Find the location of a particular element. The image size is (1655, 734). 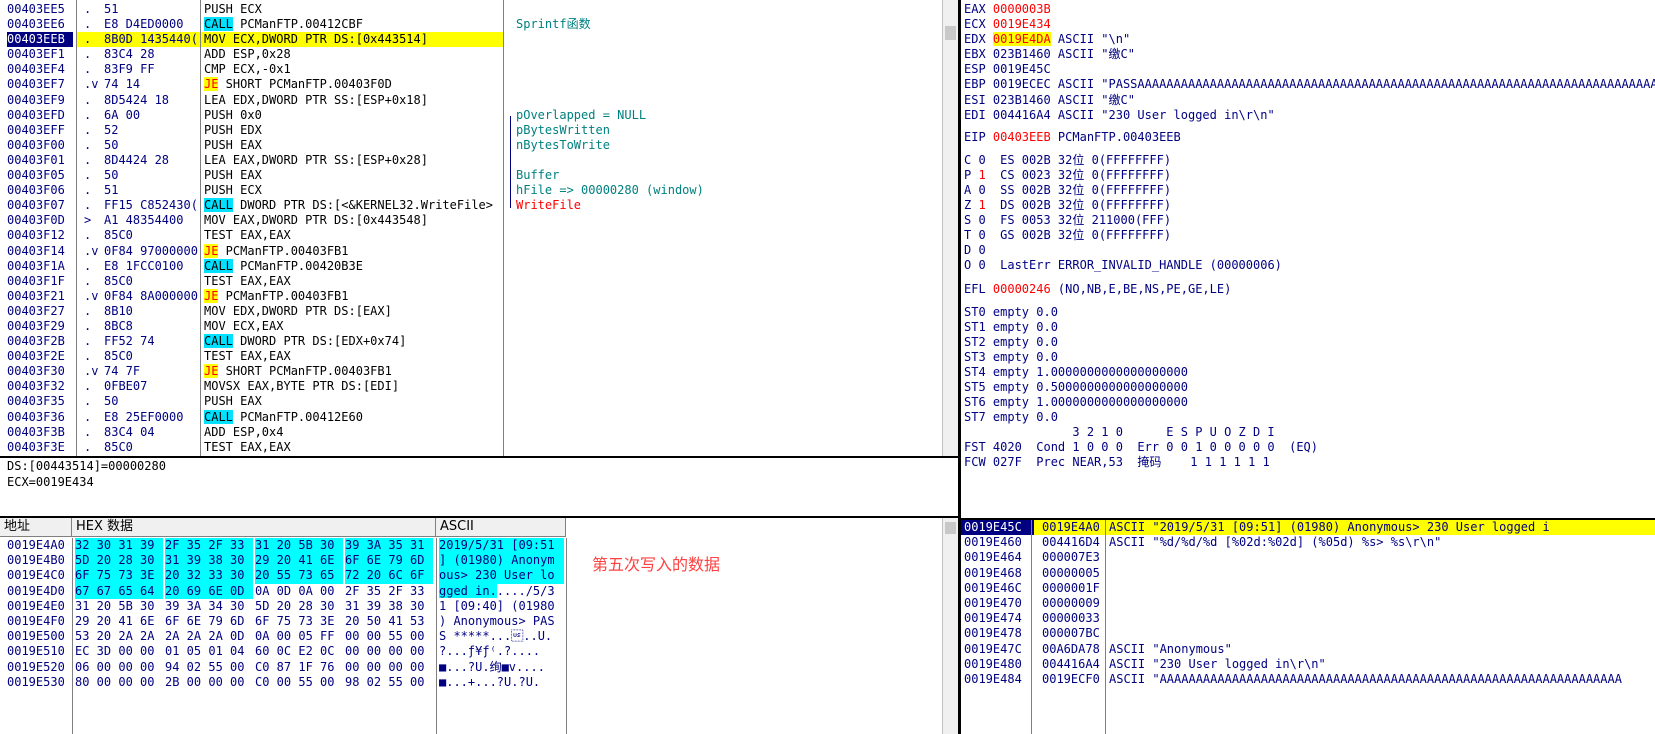

disasm-row: 00403F3E. 85C0 TEST EAX,EAX is located at coordinates (471, 447).